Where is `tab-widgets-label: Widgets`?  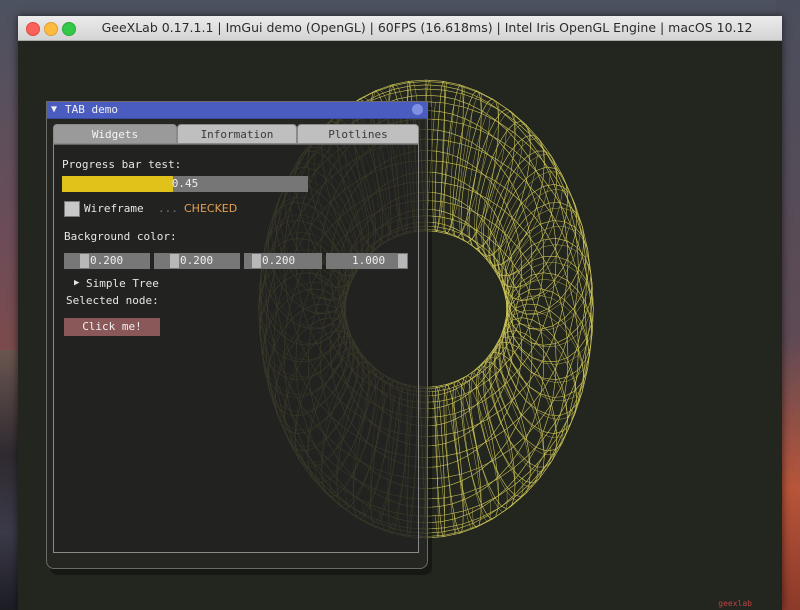
tab-widgets-label: Widgets is located at coordinates (115, 134).